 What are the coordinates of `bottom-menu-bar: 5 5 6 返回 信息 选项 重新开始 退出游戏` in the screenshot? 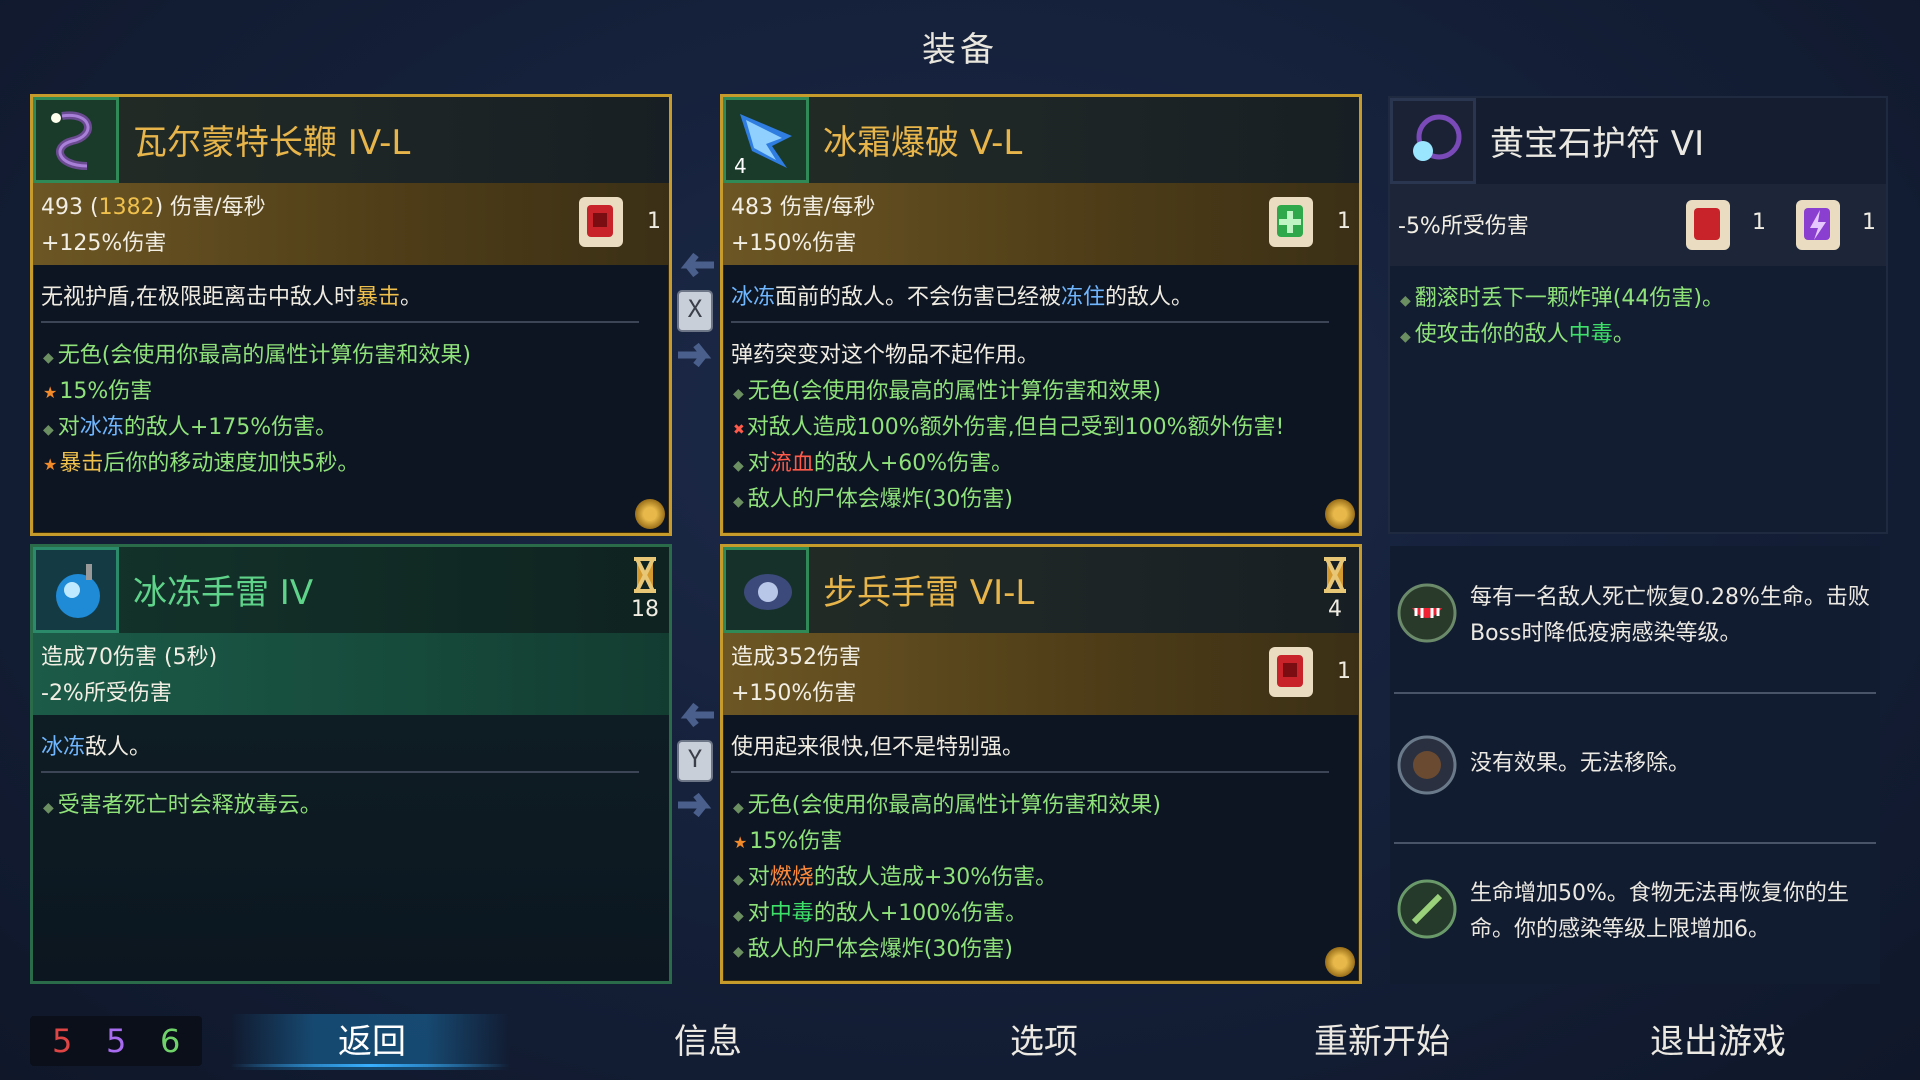 It's located at (960, 1046).